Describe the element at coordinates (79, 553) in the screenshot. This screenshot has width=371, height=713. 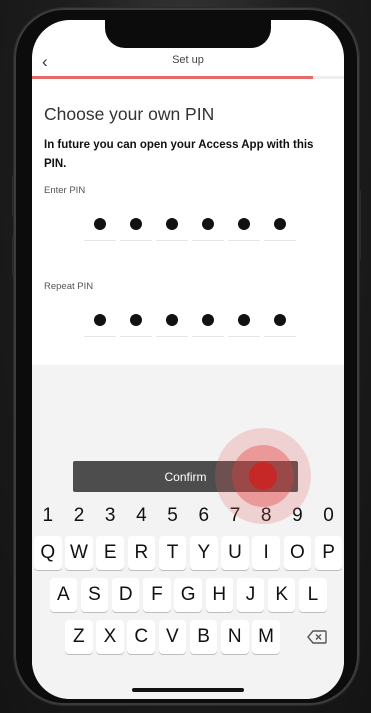
I see `key-w: W` at that location.